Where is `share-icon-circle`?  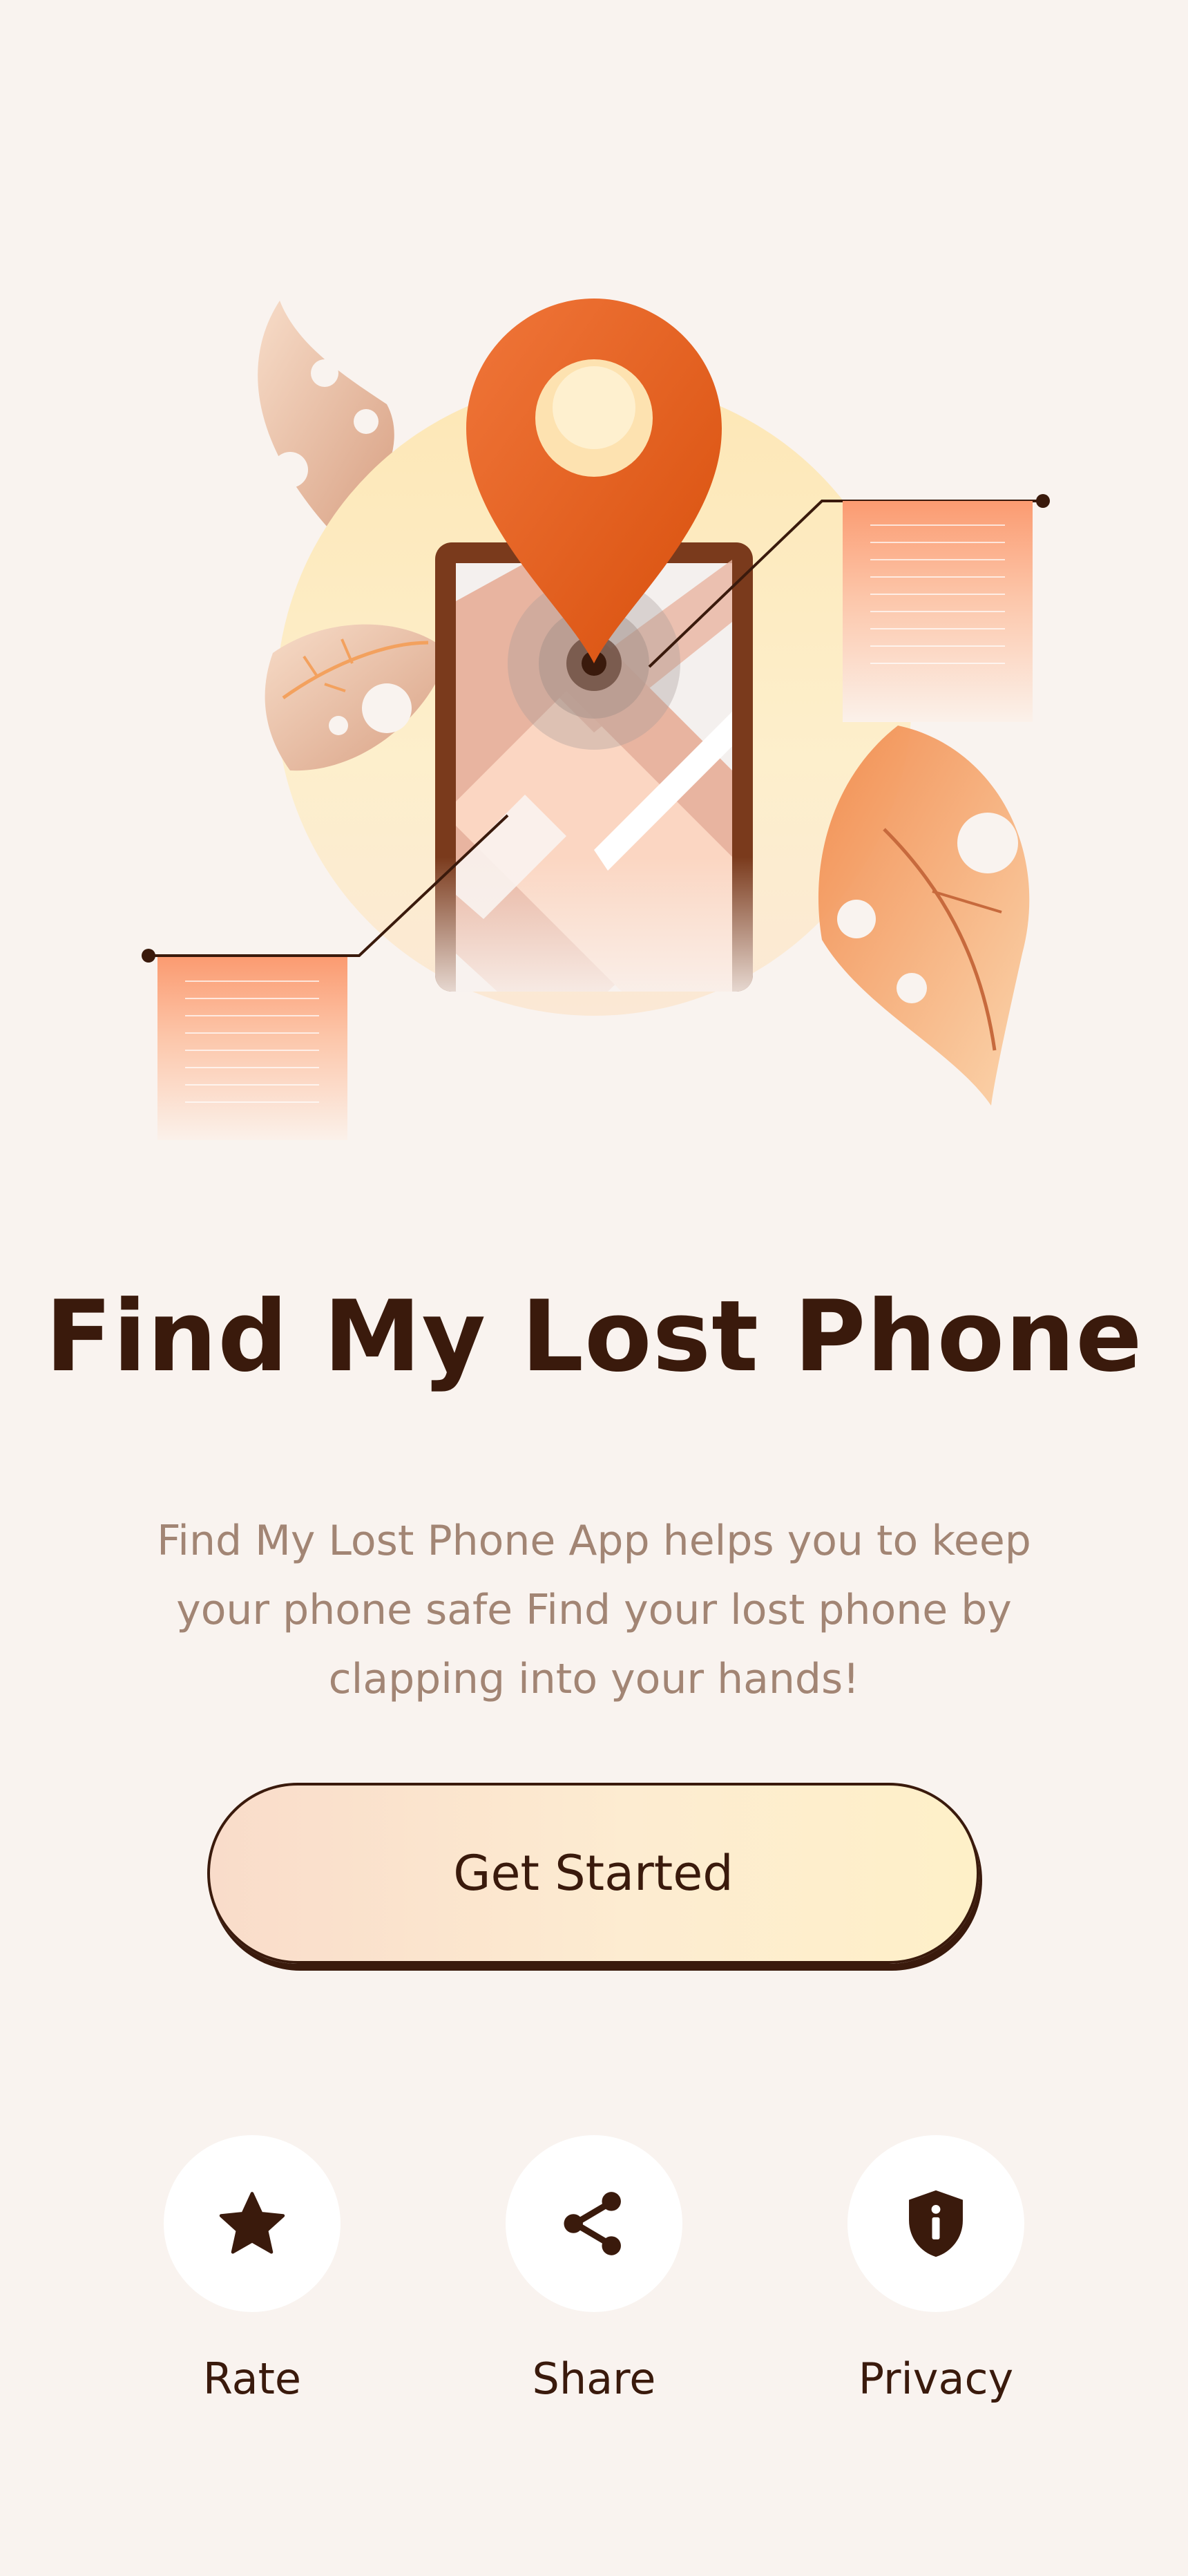 share-icon-circle is located at coordinates (594, 2223).